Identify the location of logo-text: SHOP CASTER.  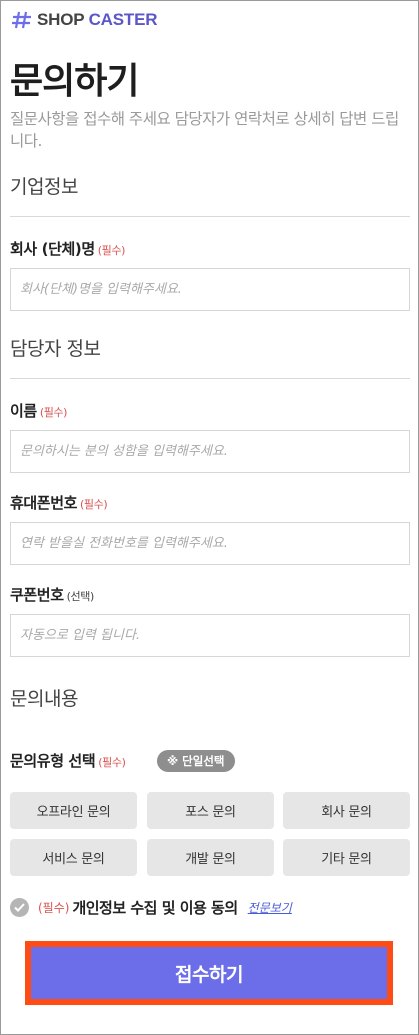
(97, 19).